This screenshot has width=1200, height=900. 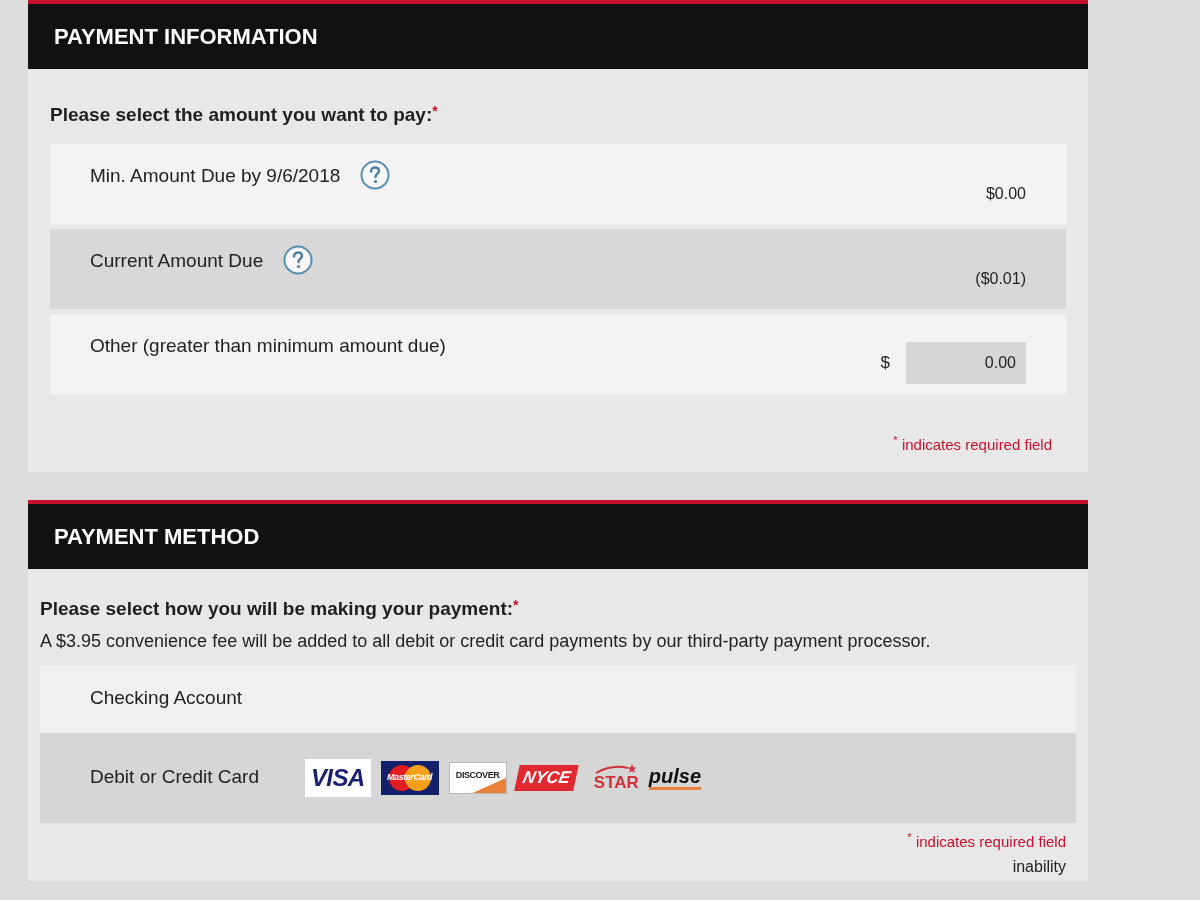 I want to click on option-label: Min. Amount Due by 9/6/2018, so click(x=215, y=175).